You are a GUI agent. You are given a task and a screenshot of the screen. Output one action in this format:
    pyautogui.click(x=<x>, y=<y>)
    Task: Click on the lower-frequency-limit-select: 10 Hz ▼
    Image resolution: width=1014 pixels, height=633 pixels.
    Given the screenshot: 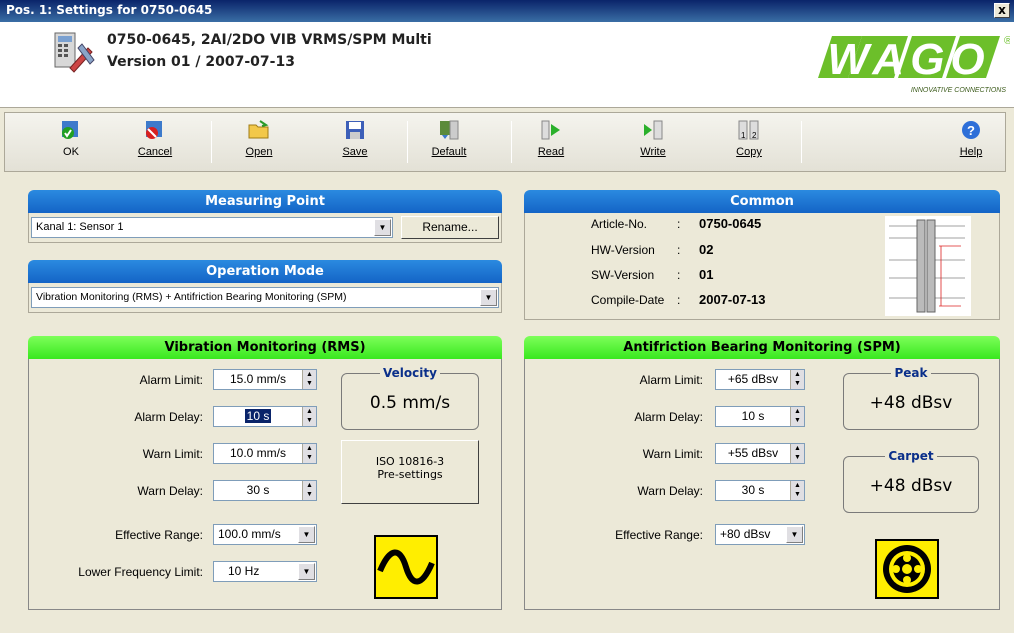 What is the action you would take?
    pyautogui.click(x=265, y=571)
    